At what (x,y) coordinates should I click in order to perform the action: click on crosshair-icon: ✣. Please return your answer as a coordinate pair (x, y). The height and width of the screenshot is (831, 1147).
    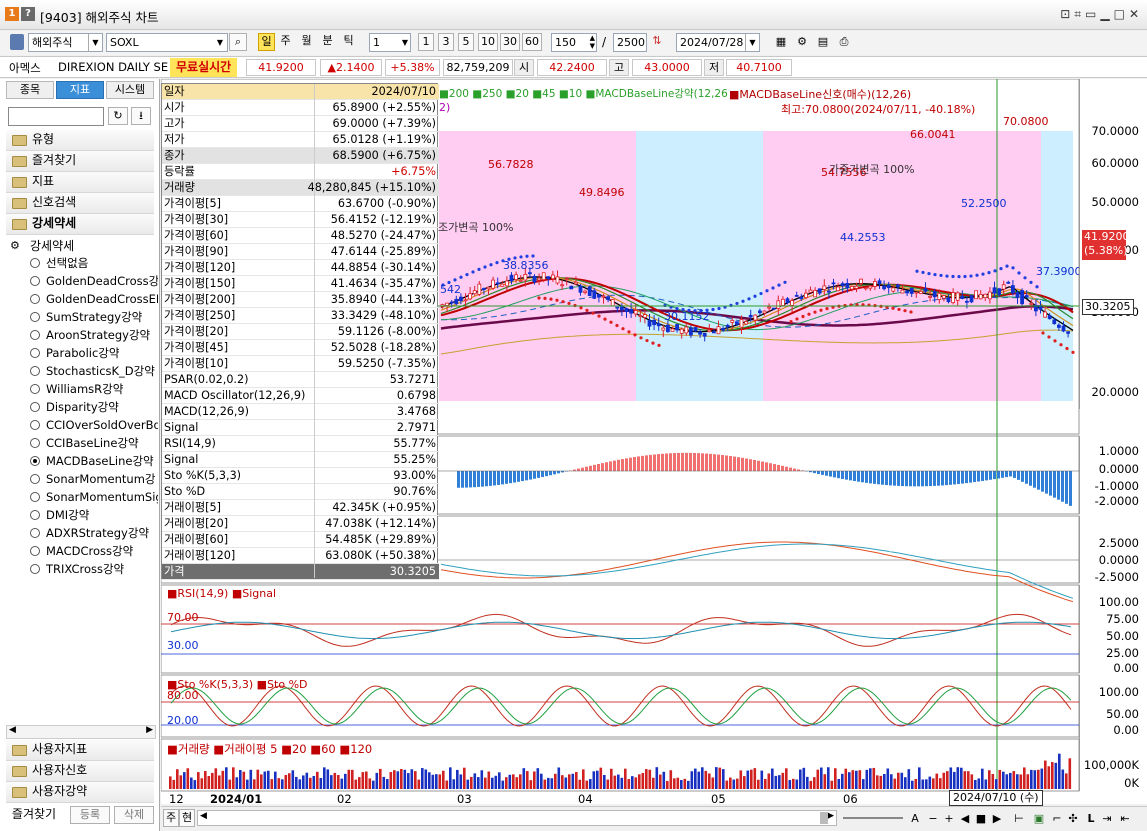
    Looking at the image, I should click on (1073, 819).